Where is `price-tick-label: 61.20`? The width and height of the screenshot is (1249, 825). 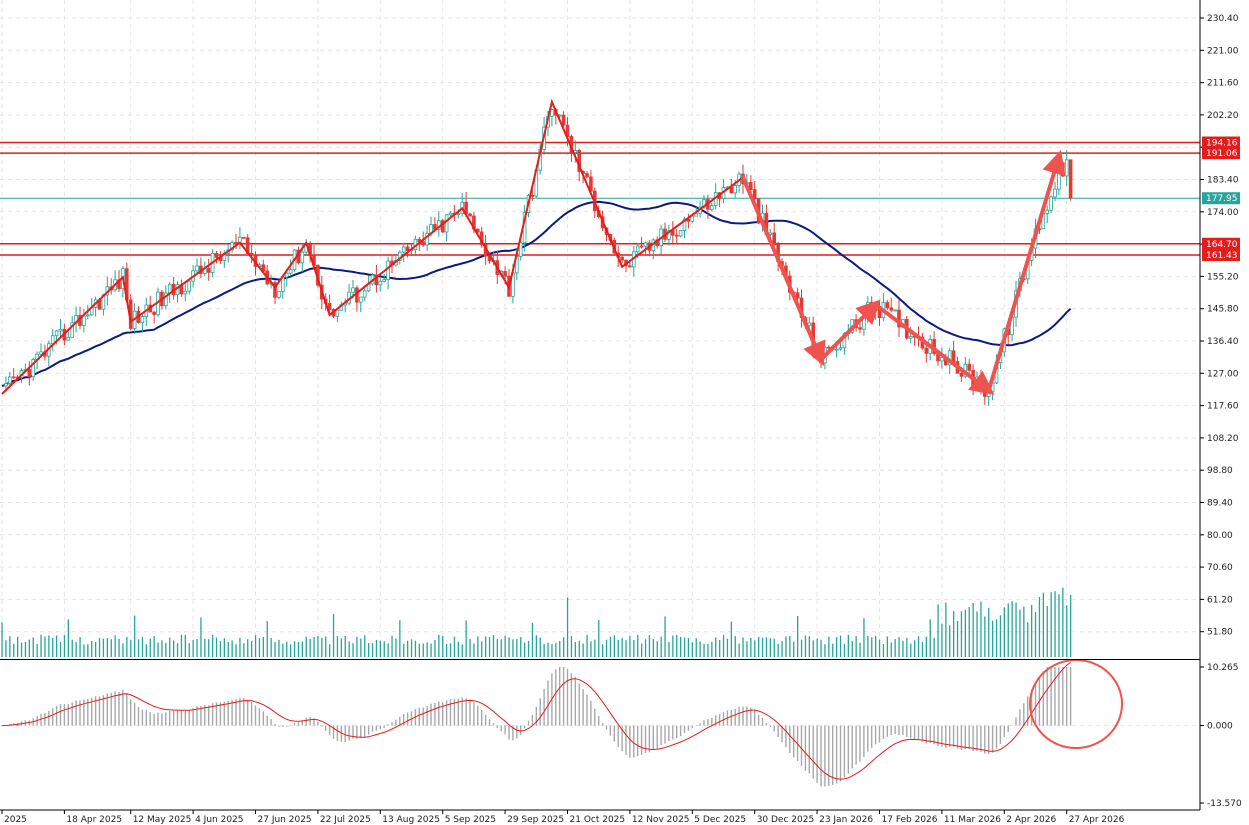
price-tick-label: 61.20 is located at coordinates (1220, 600).